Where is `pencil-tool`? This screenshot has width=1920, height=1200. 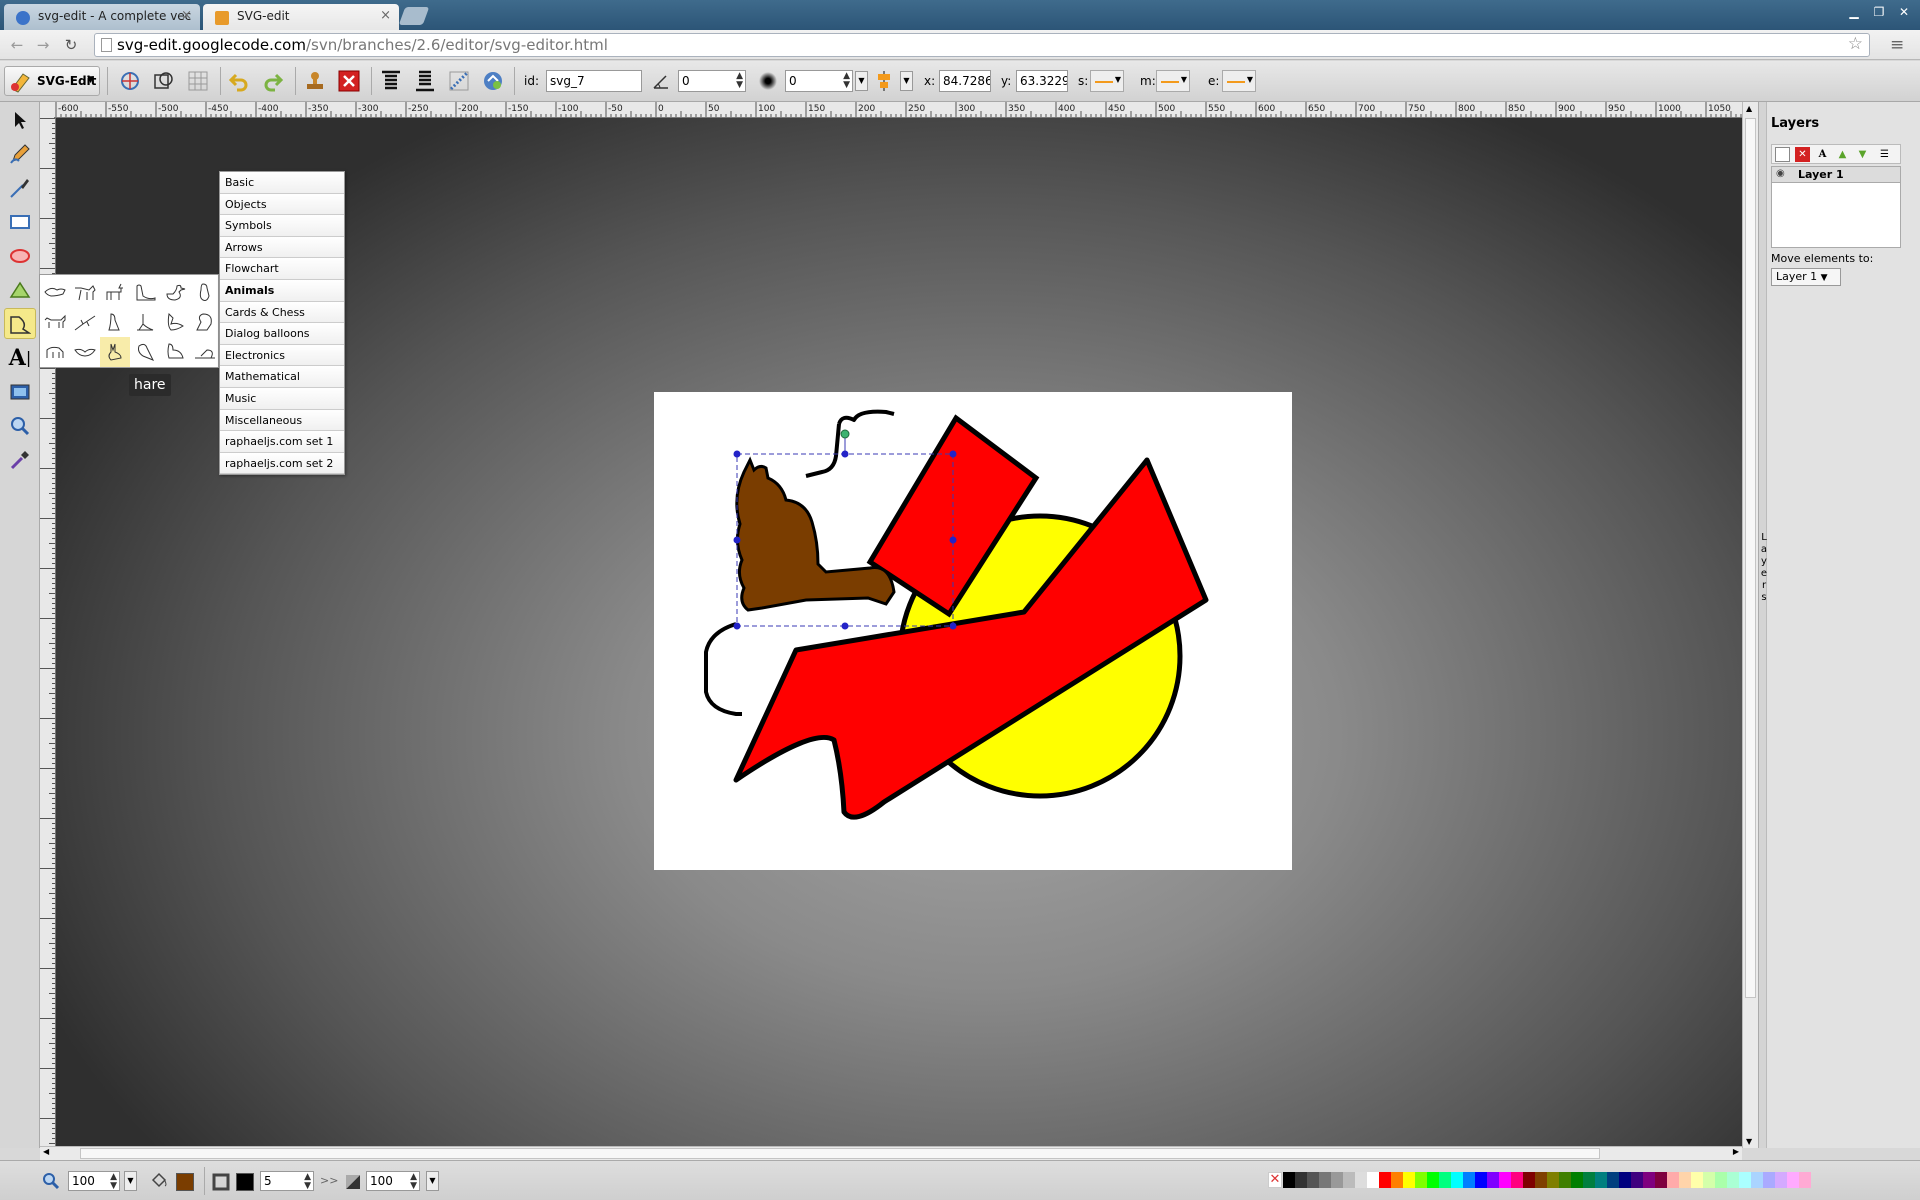
pencil-tool is located at coordinates (20, 153).